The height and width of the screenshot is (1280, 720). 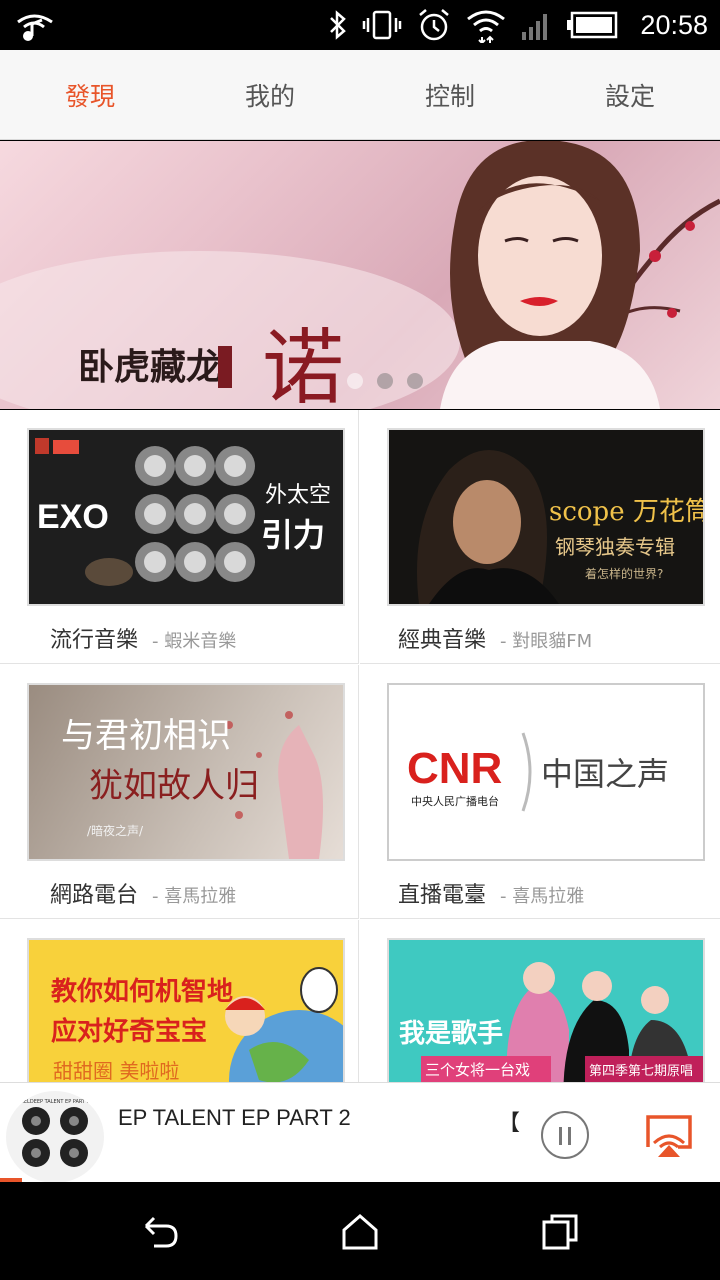 I want to click on cast-icon, so click(x=669, y=1136).